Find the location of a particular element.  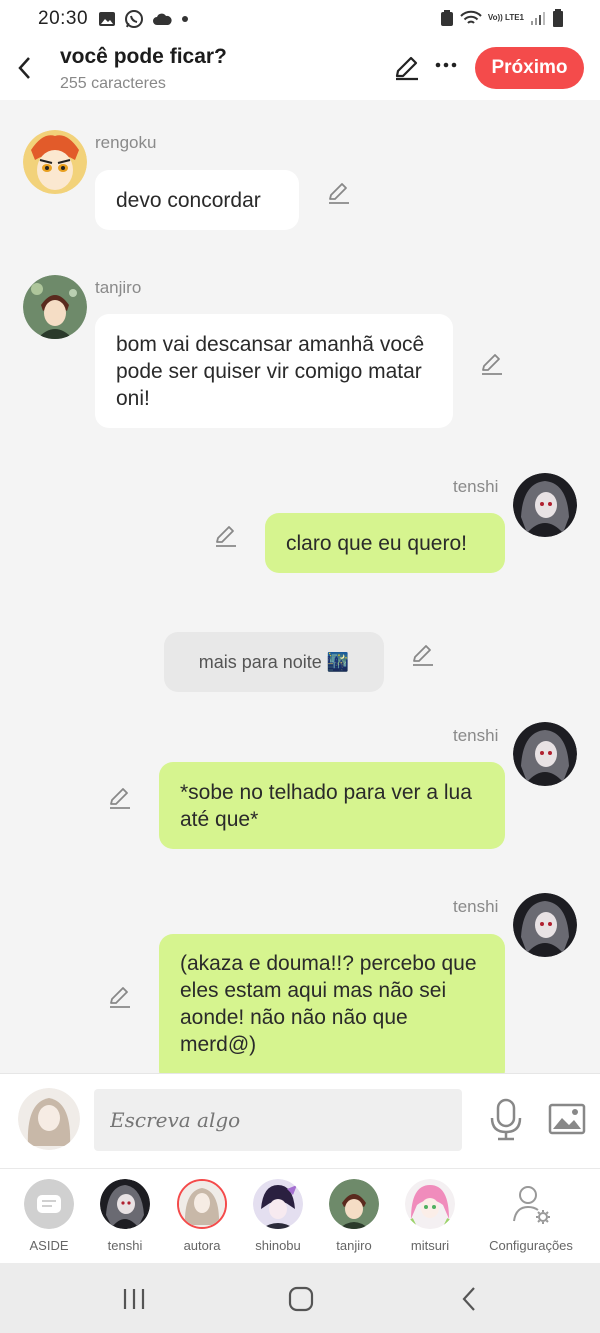

aside-avatar is located at coordinates (49, 1204).